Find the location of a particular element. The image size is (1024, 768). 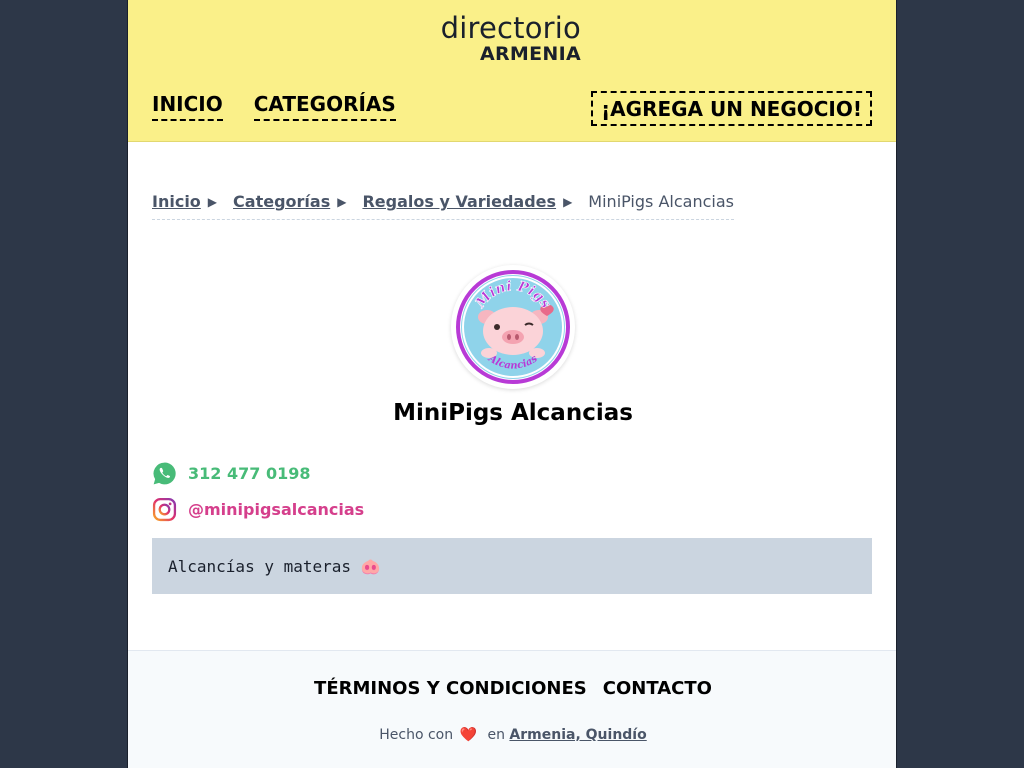

phone-number: 312 477 0198 is located at coordinates (249, 473).